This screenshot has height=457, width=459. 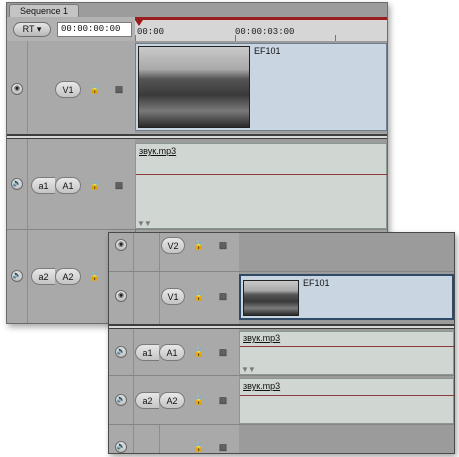 What do you see at coordinates (197, 10) in the screenshot?
I see `tab-bar: Sequence 1` at bounding box center [197, 10].